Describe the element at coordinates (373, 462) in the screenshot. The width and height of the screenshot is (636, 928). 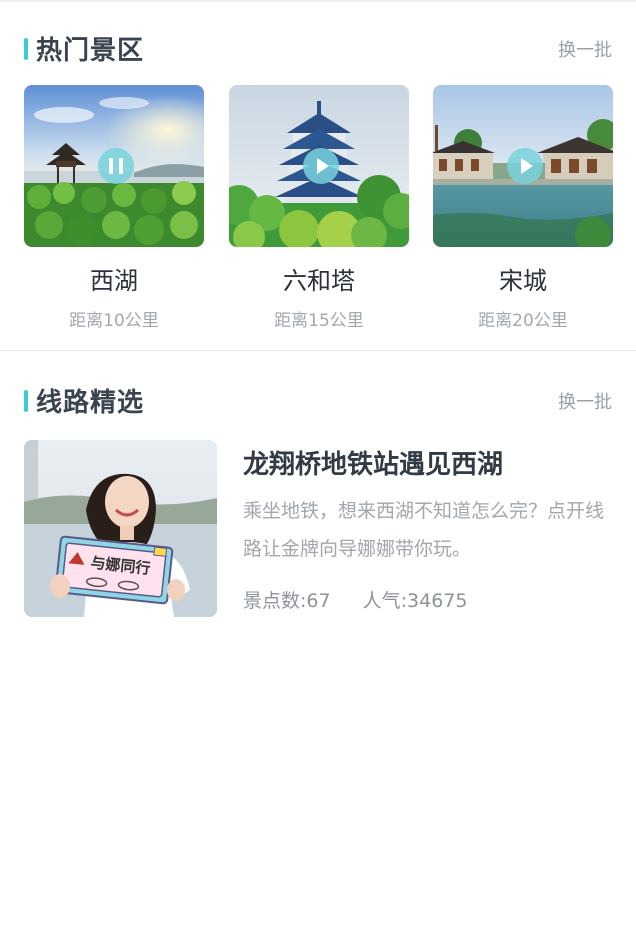
I see `route-title: 龙翔桥地铁站遇见西湖` at that location.